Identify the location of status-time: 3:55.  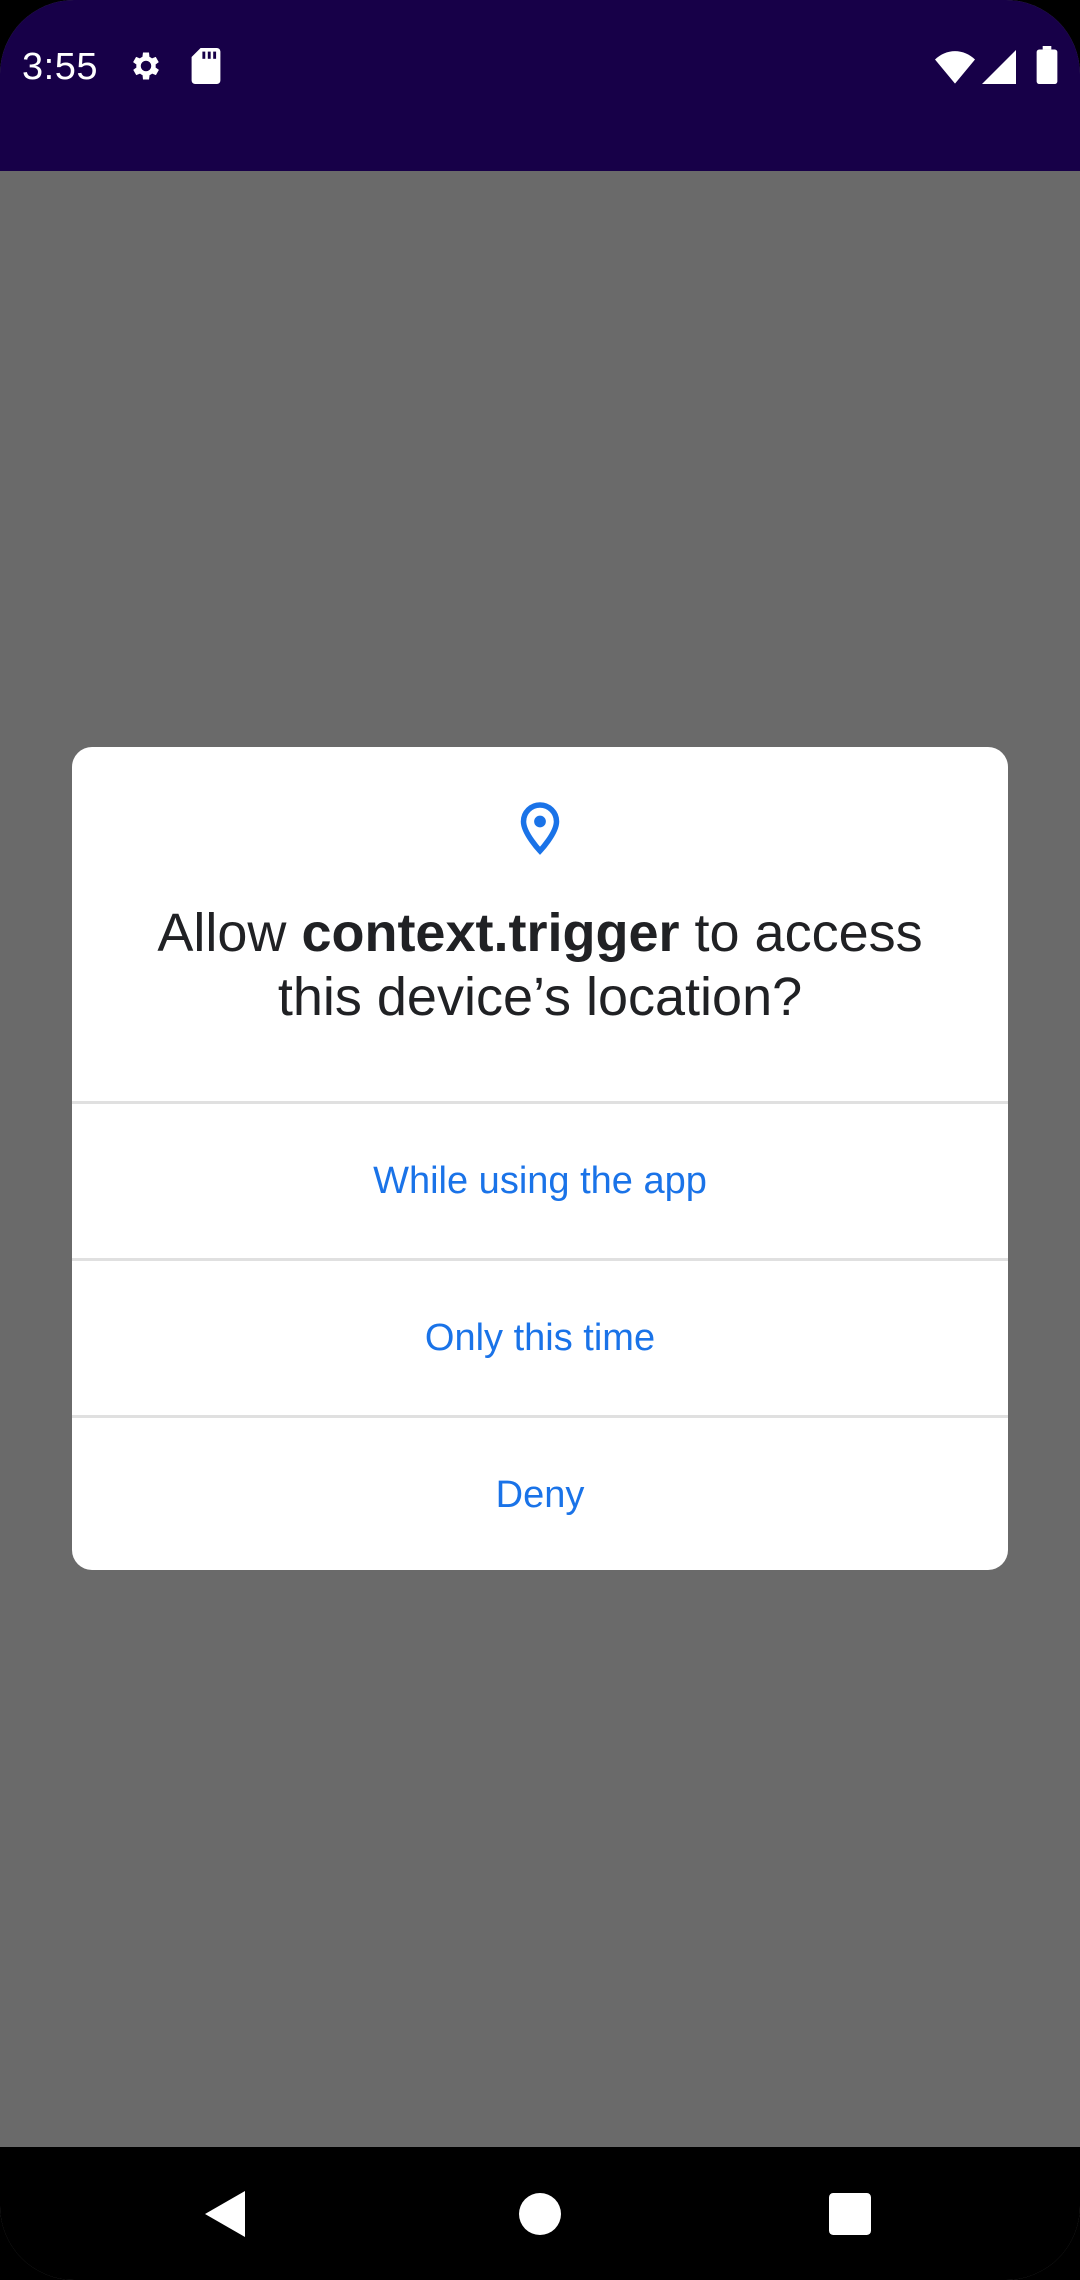
(60, 67).